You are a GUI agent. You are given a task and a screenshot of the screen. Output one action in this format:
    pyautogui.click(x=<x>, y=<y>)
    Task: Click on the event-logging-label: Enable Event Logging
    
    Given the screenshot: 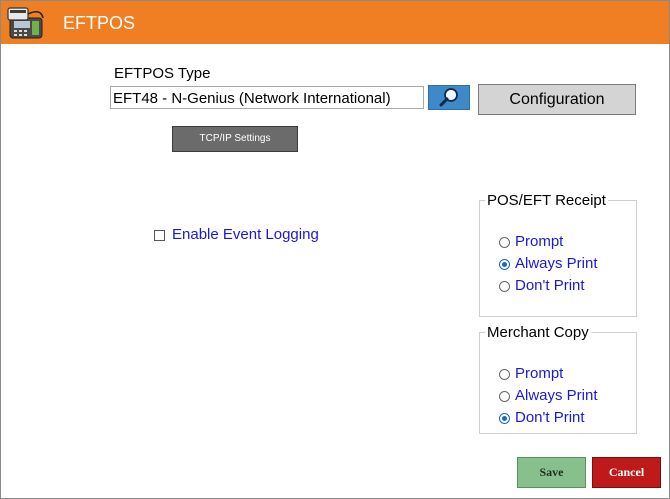 What is the action you would take?
    pyautogui.click(x=245, y=234)
    